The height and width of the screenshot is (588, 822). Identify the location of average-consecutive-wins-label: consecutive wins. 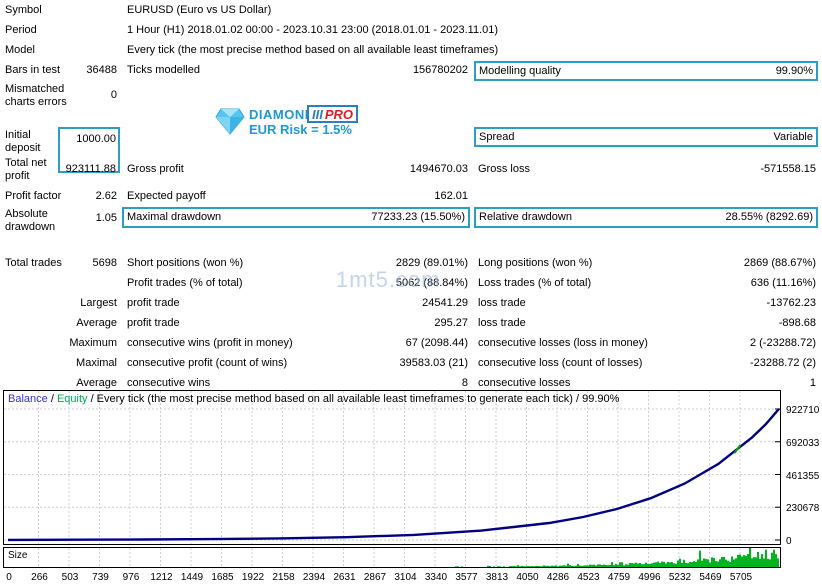
(169, 383).